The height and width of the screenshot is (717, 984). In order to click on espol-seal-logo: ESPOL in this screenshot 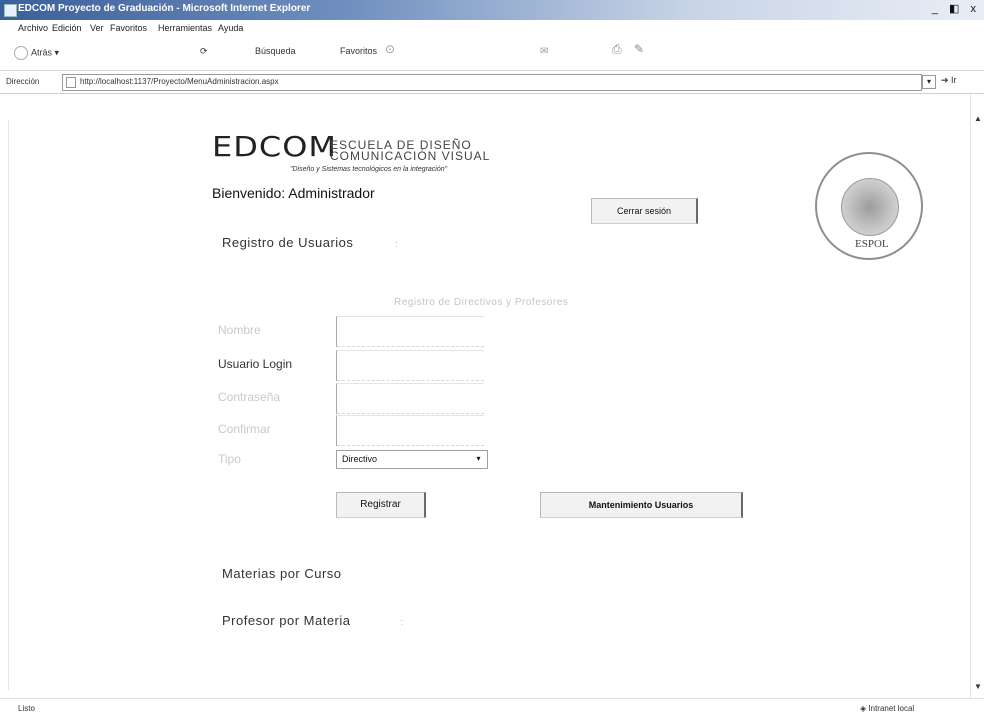, I will do `click(869, 206)`.